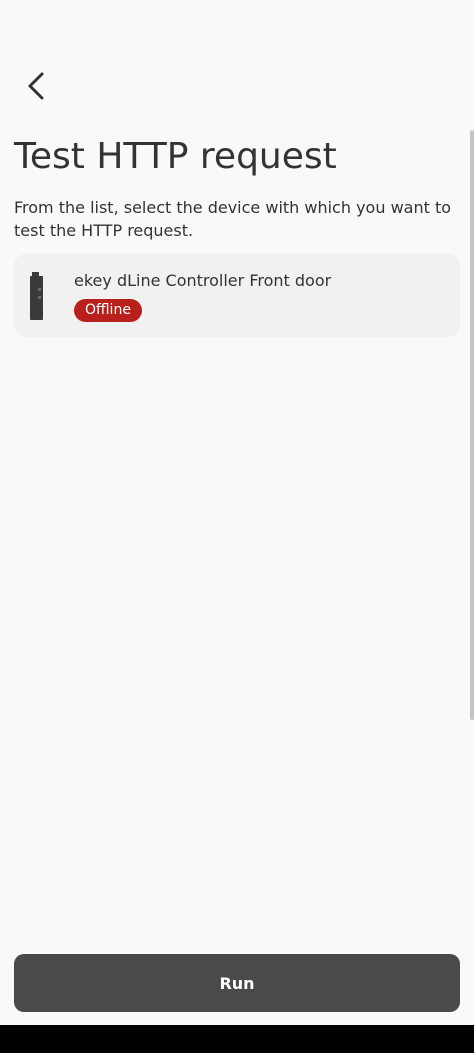 The image size is (474, 1053). I want to click on device-list-item: ekey dLine Controller Front door Offline, so click(237, 295).